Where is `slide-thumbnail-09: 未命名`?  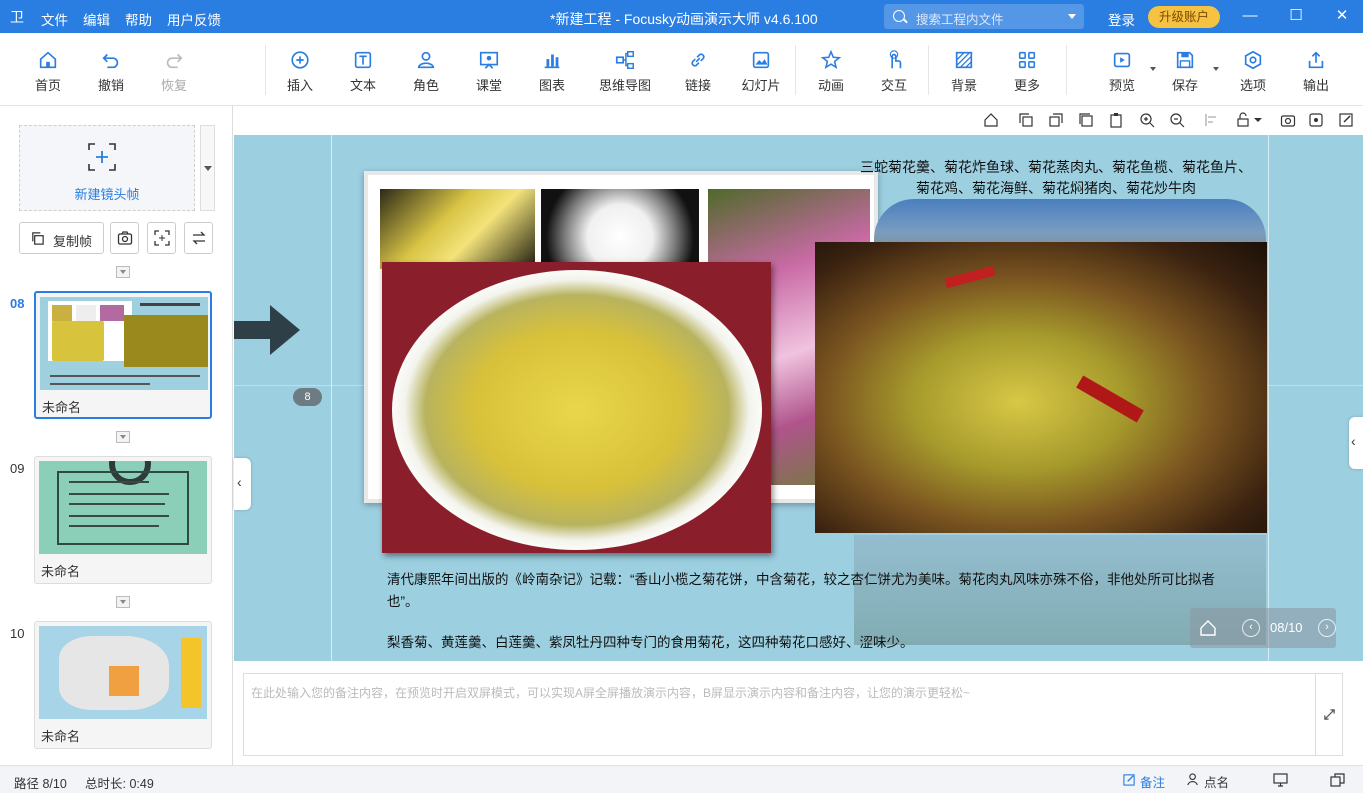
slide-thumbnail-09: 未命名 is located at coordinates (123, 520).